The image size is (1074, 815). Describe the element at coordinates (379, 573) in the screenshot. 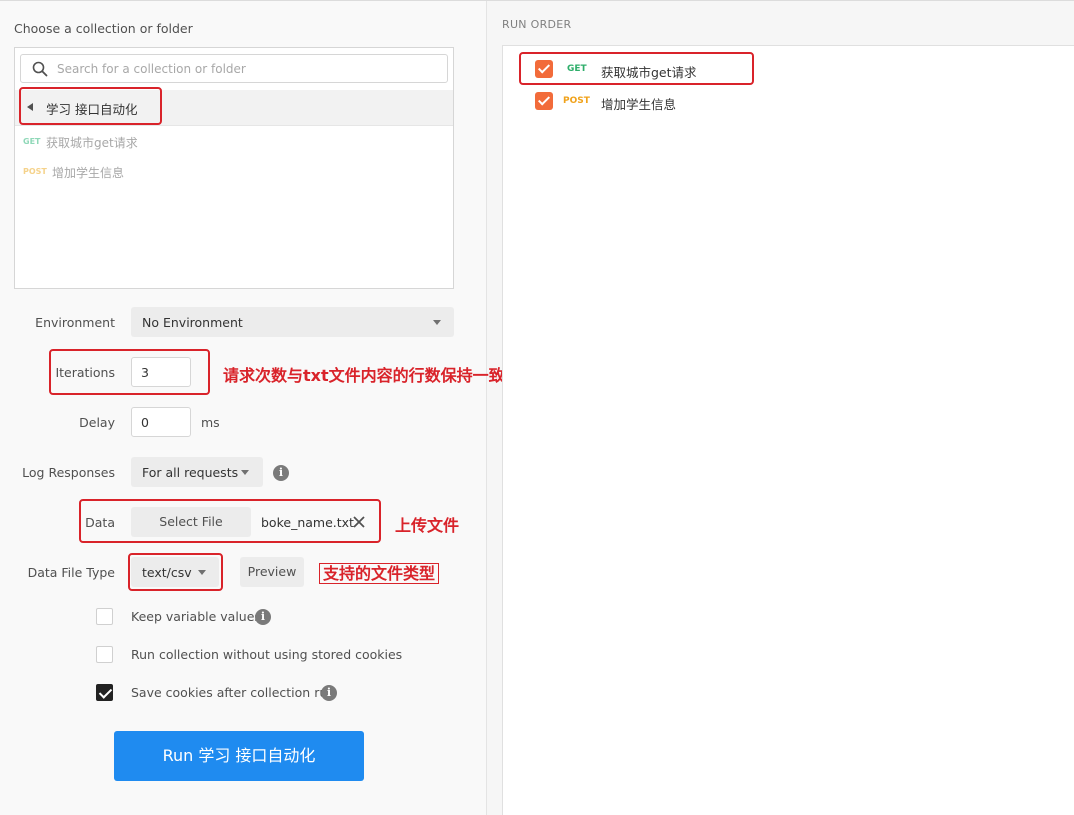

I see `file-types-annotation: 支持的文件类型` at that location.